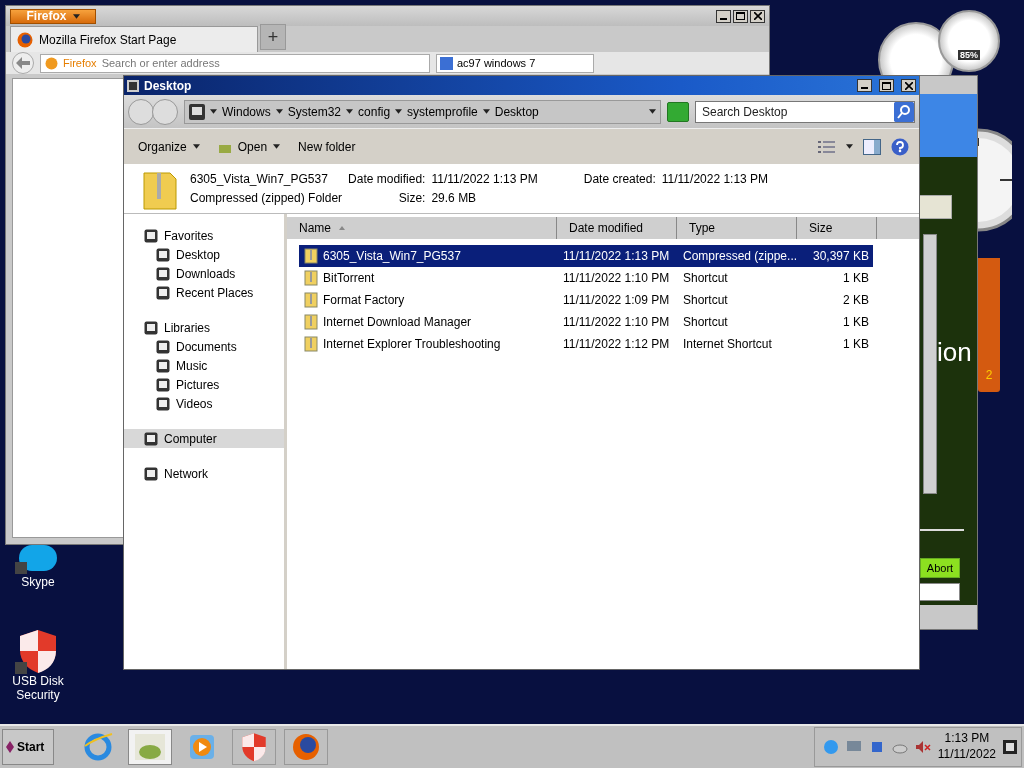 The image size is (1024, 768). I want to click on file-name: Internet Explorer Troubleshooting, so click(412, 344).